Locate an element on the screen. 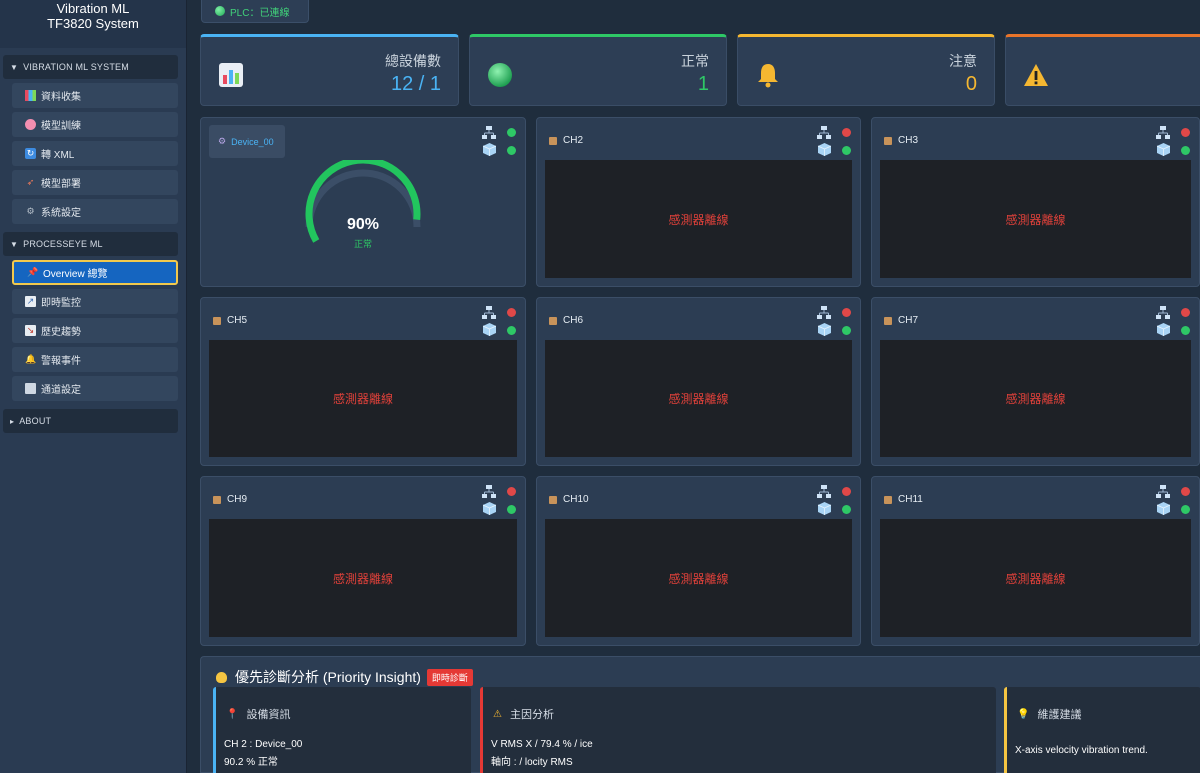 Image resolution: width=1200 pixels, height=773 pixels. channel-card-ch3: CH3 感測器離線 is located at coordinates (1035, 202).